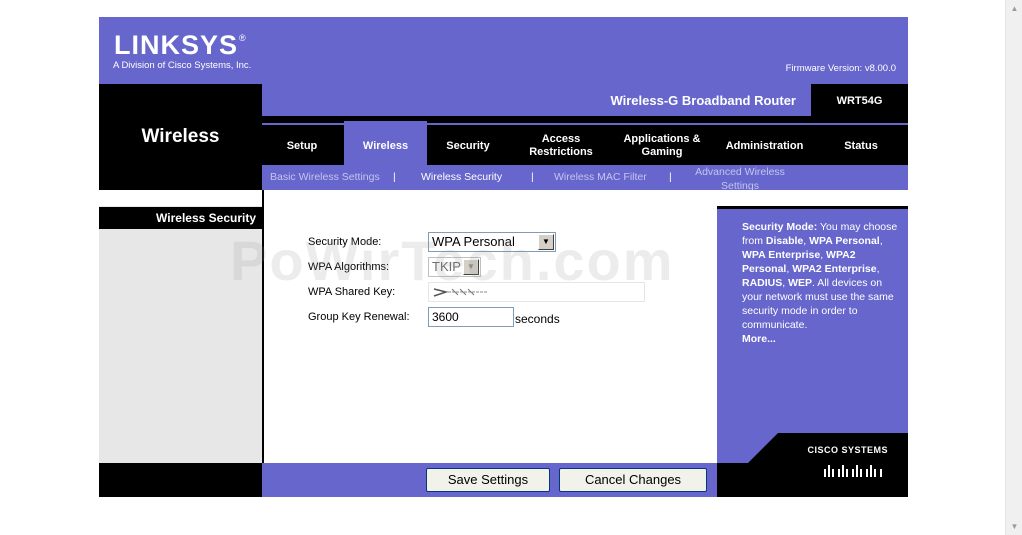 The height and width of the screenshot is (535, 1022). I want to click on cisco-logo-area: Cisco Systems, so click(828, 448).